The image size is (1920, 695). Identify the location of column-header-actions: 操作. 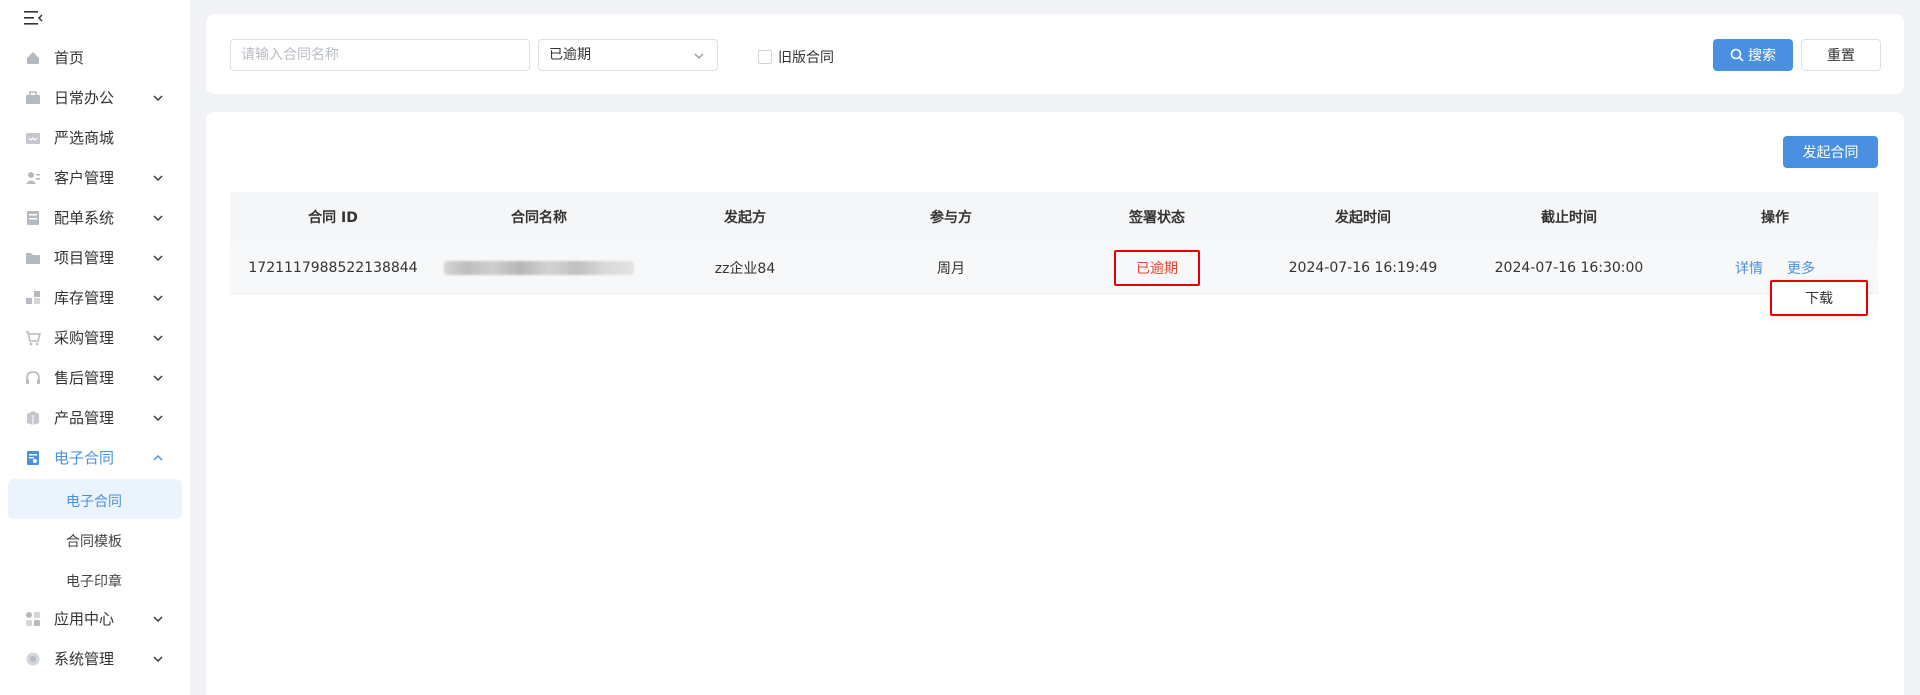
(1775, 218).